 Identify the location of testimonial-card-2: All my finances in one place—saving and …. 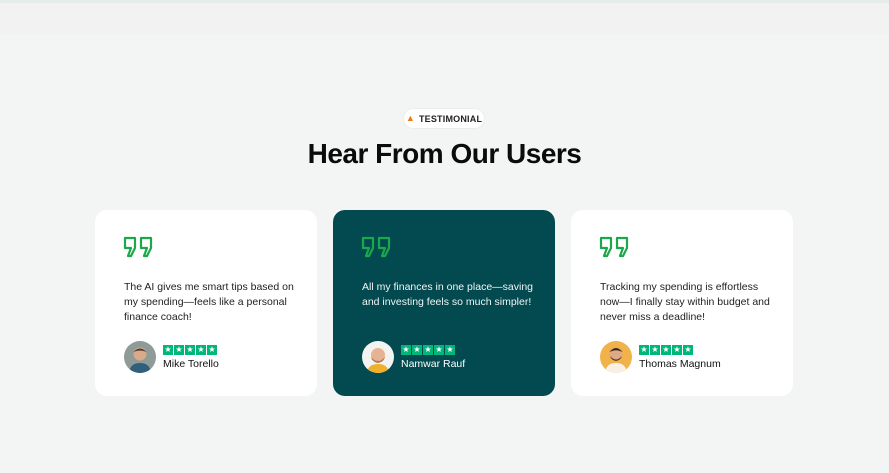
(444, 303).